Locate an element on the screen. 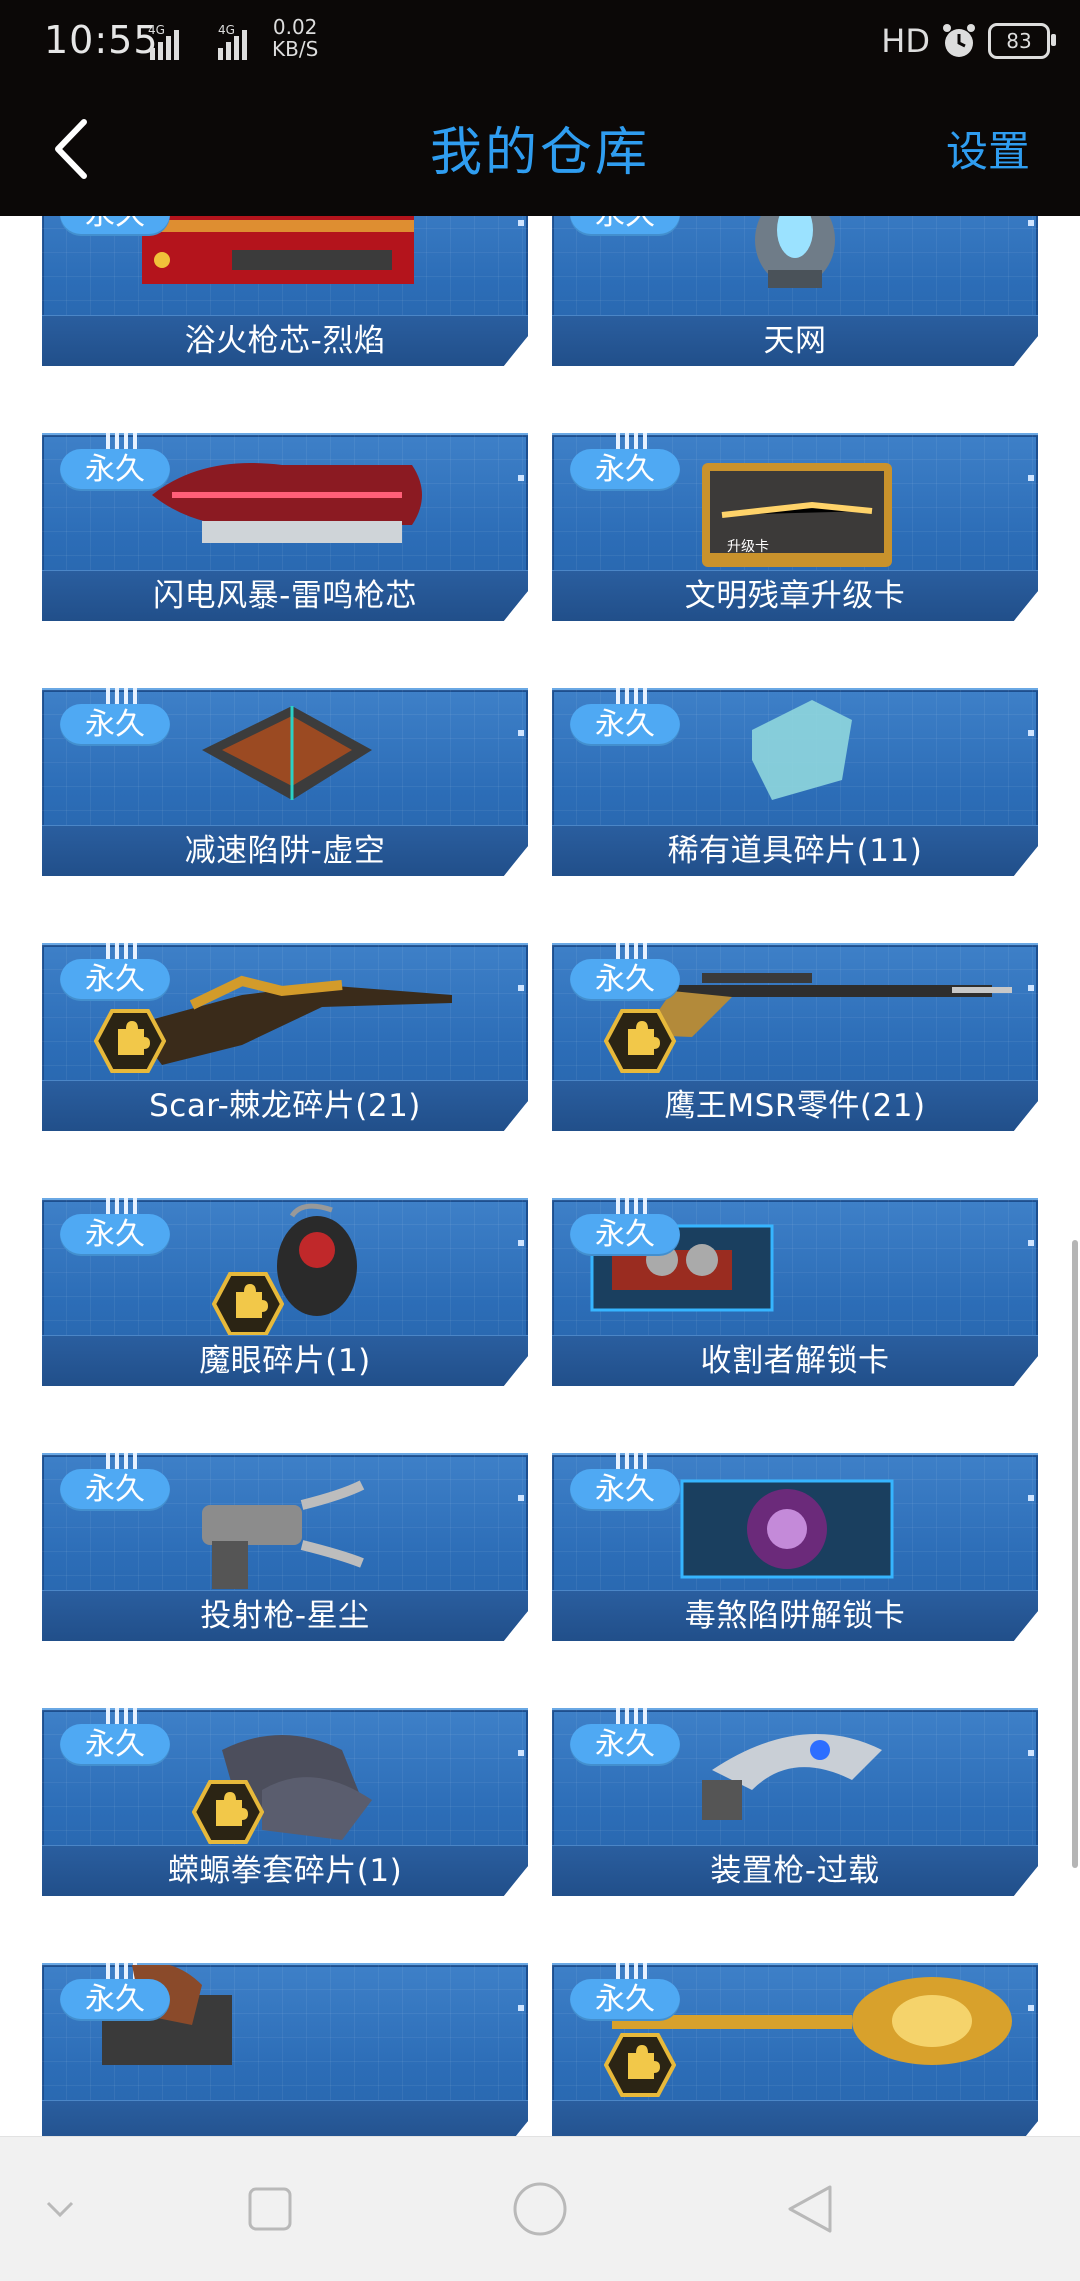  circle-icon is located at coordinates (540, 2209).